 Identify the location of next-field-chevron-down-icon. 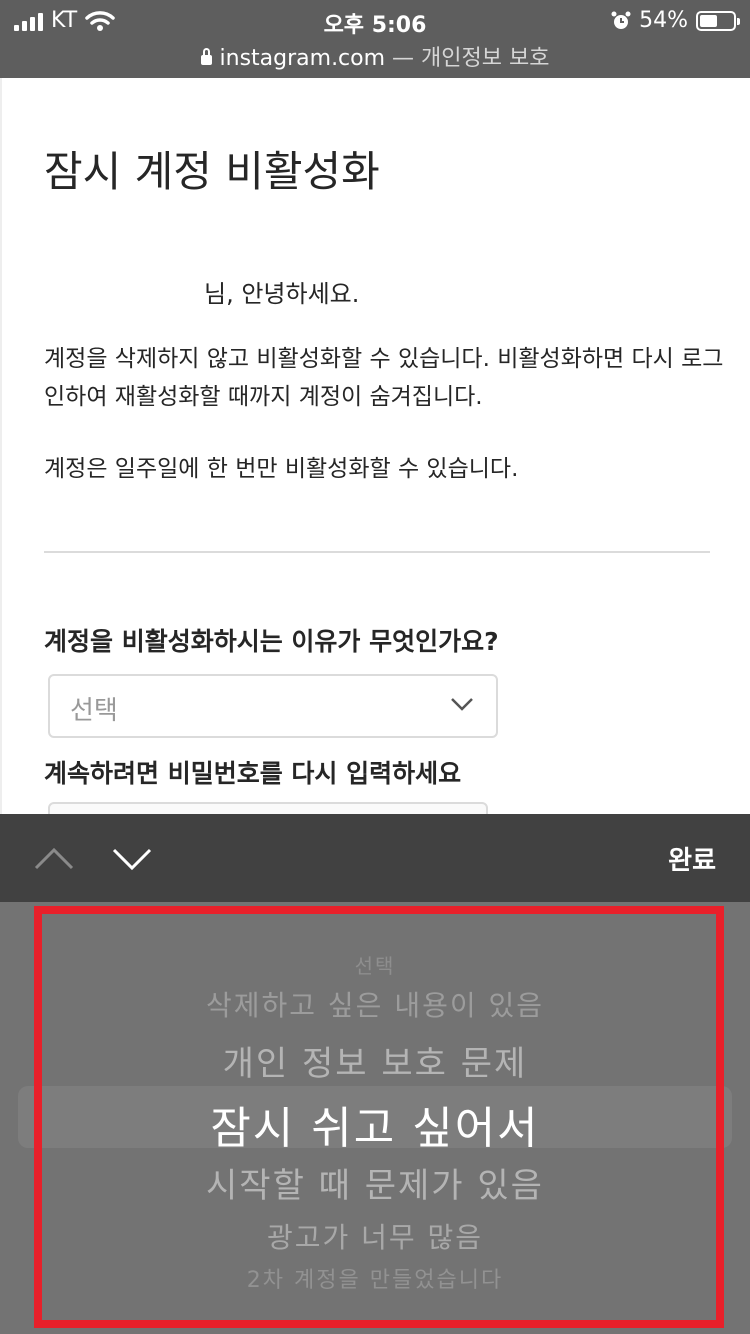
(132, 858).